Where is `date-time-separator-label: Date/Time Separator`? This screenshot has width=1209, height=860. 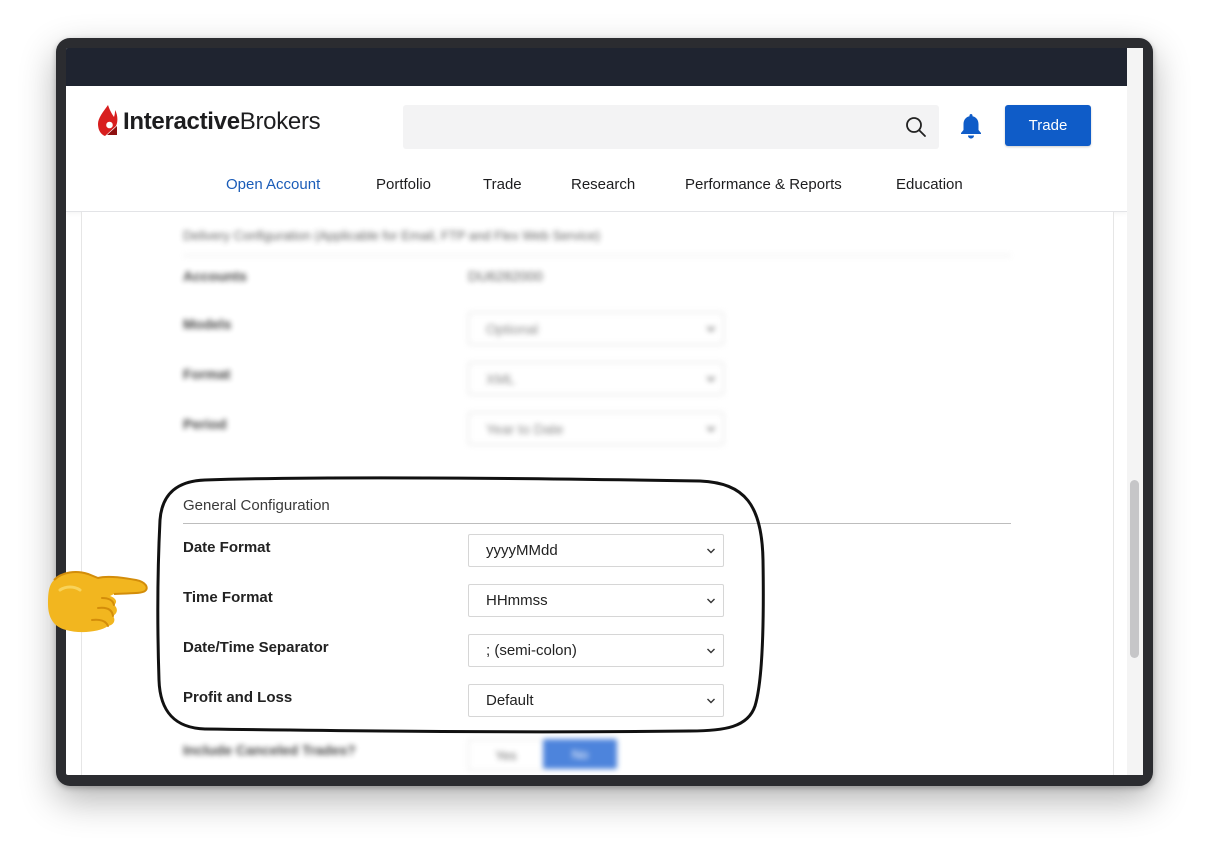 date-time-separator-label: Date/Time Separator is located at coordinates (256, 647).